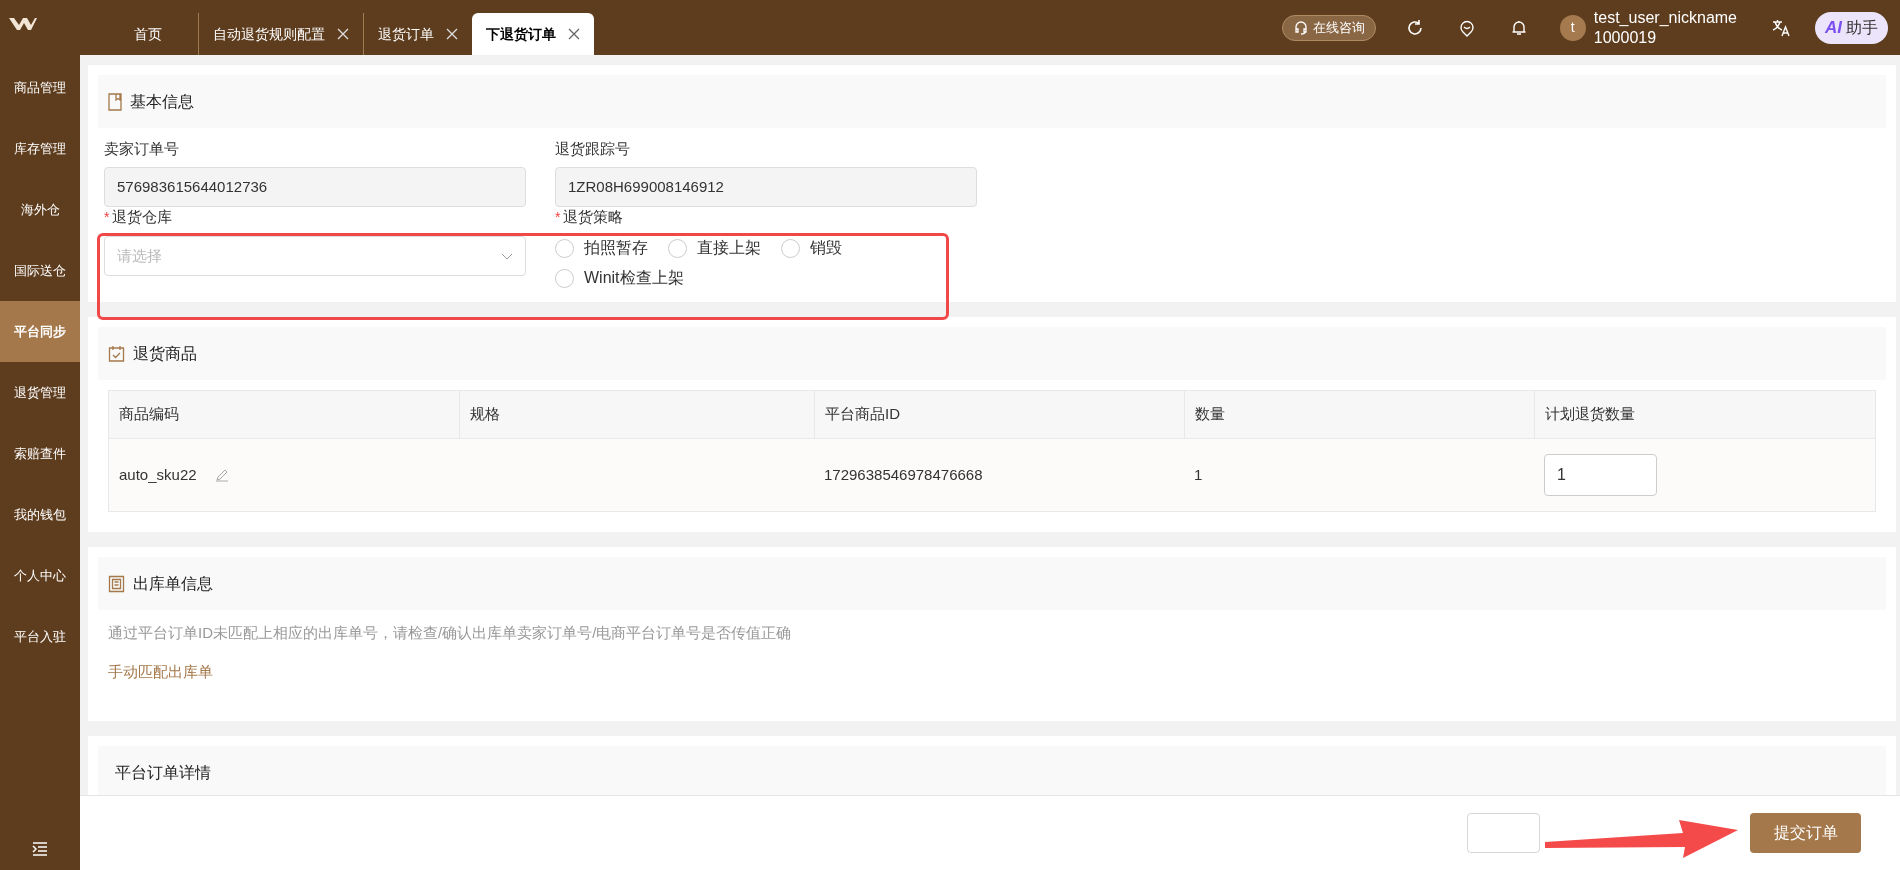 The image size is (1900, 870). Describe the element at coordinates (139, 255) in the screenshot. I see `select-placeholder: 请选择` at that location.